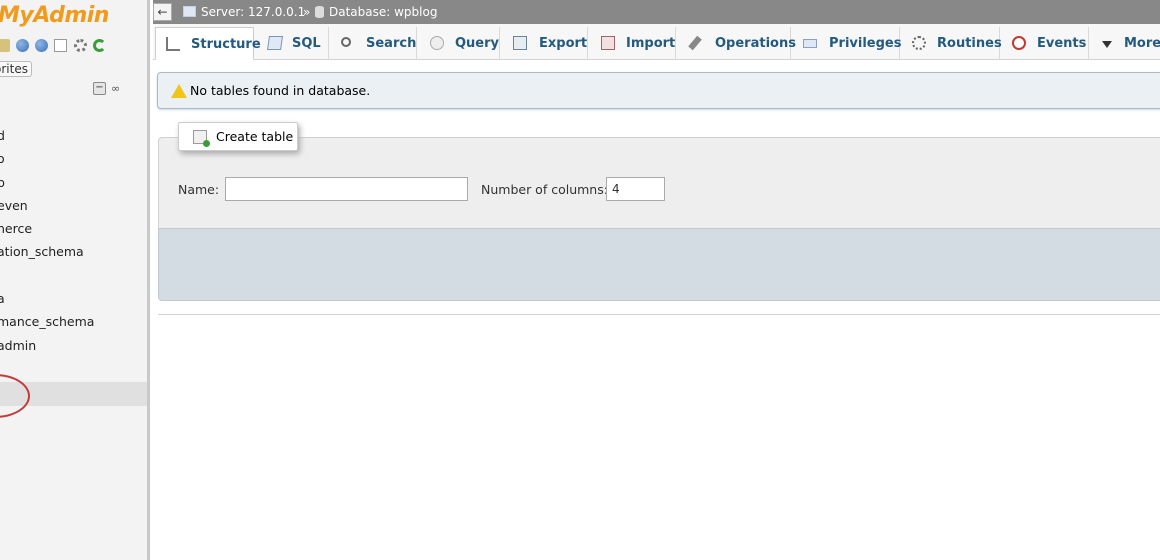 The width and height of the screenshot is (1160, 560). I want to click on tab-sql: SQL, so click(291, 43).